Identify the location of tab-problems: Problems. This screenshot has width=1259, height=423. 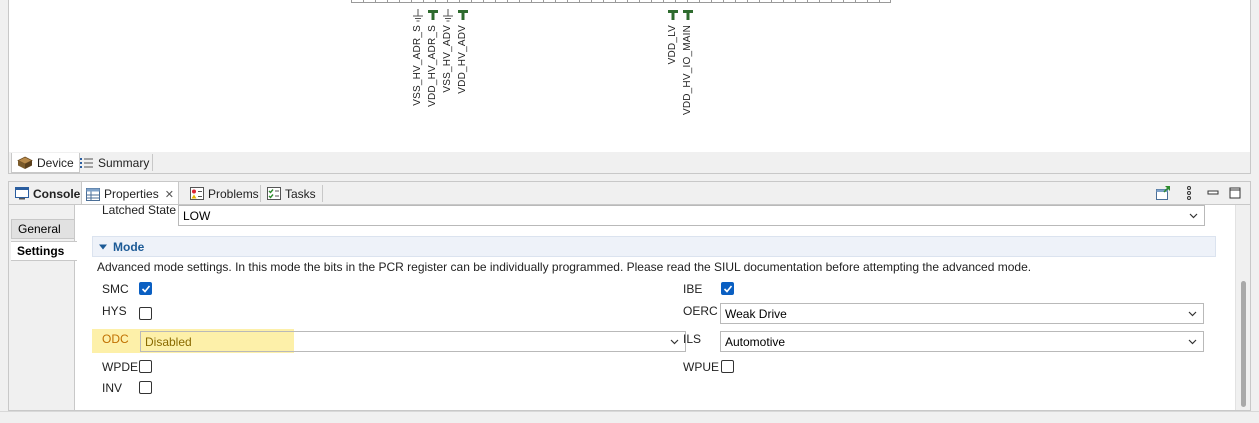
(224, 193).